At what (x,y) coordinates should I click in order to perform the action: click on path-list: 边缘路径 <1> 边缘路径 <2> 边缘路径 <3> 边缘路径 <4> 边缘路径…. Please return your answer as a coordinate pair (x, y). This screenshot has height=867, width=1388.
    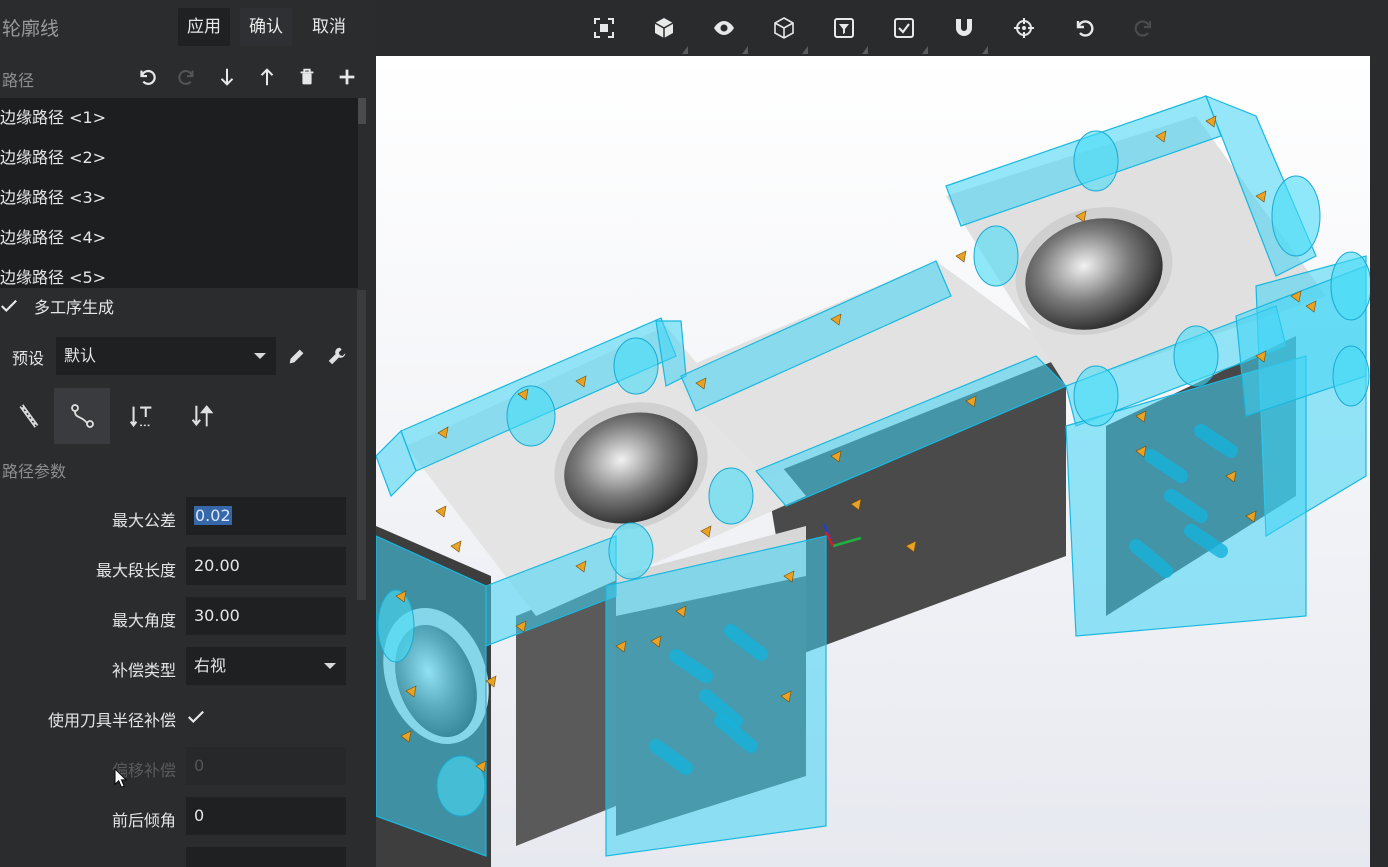
    Looking at the image, I should click on (179, 193).